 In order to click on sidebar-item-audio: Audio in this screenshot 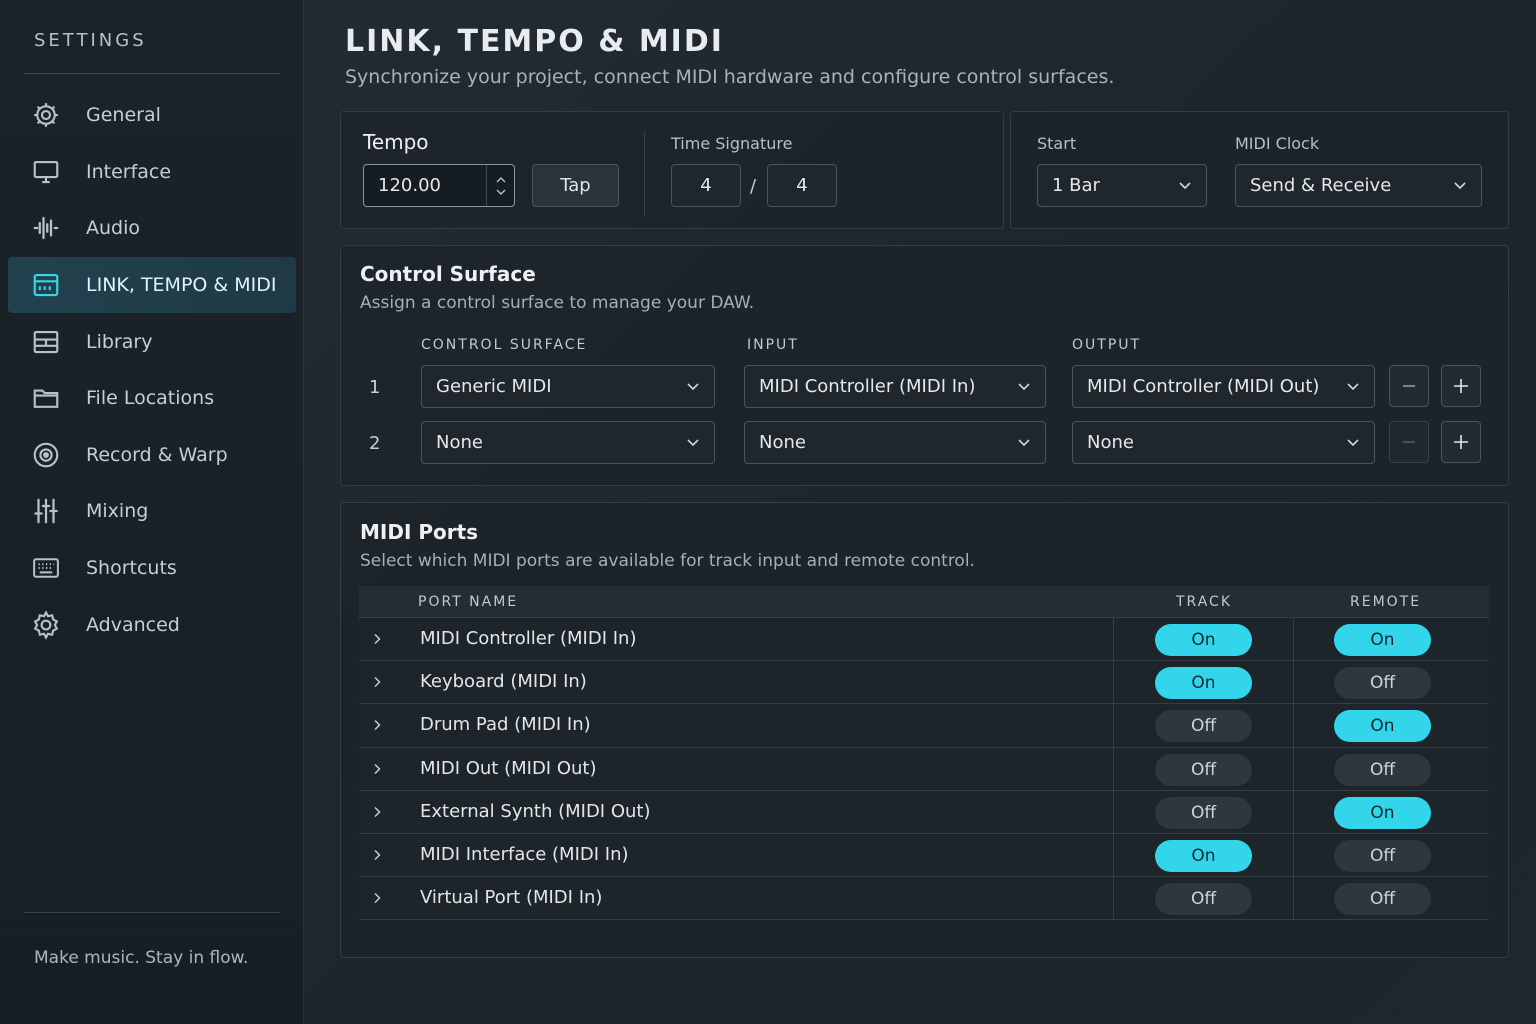, I will do `click(152, 228)`.